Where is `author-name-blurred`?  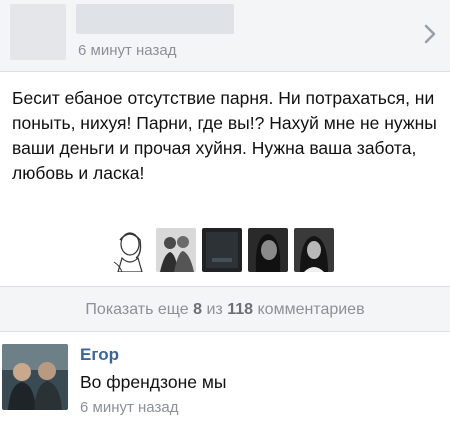
author-name-blurred is located at coordinates (155, 19).